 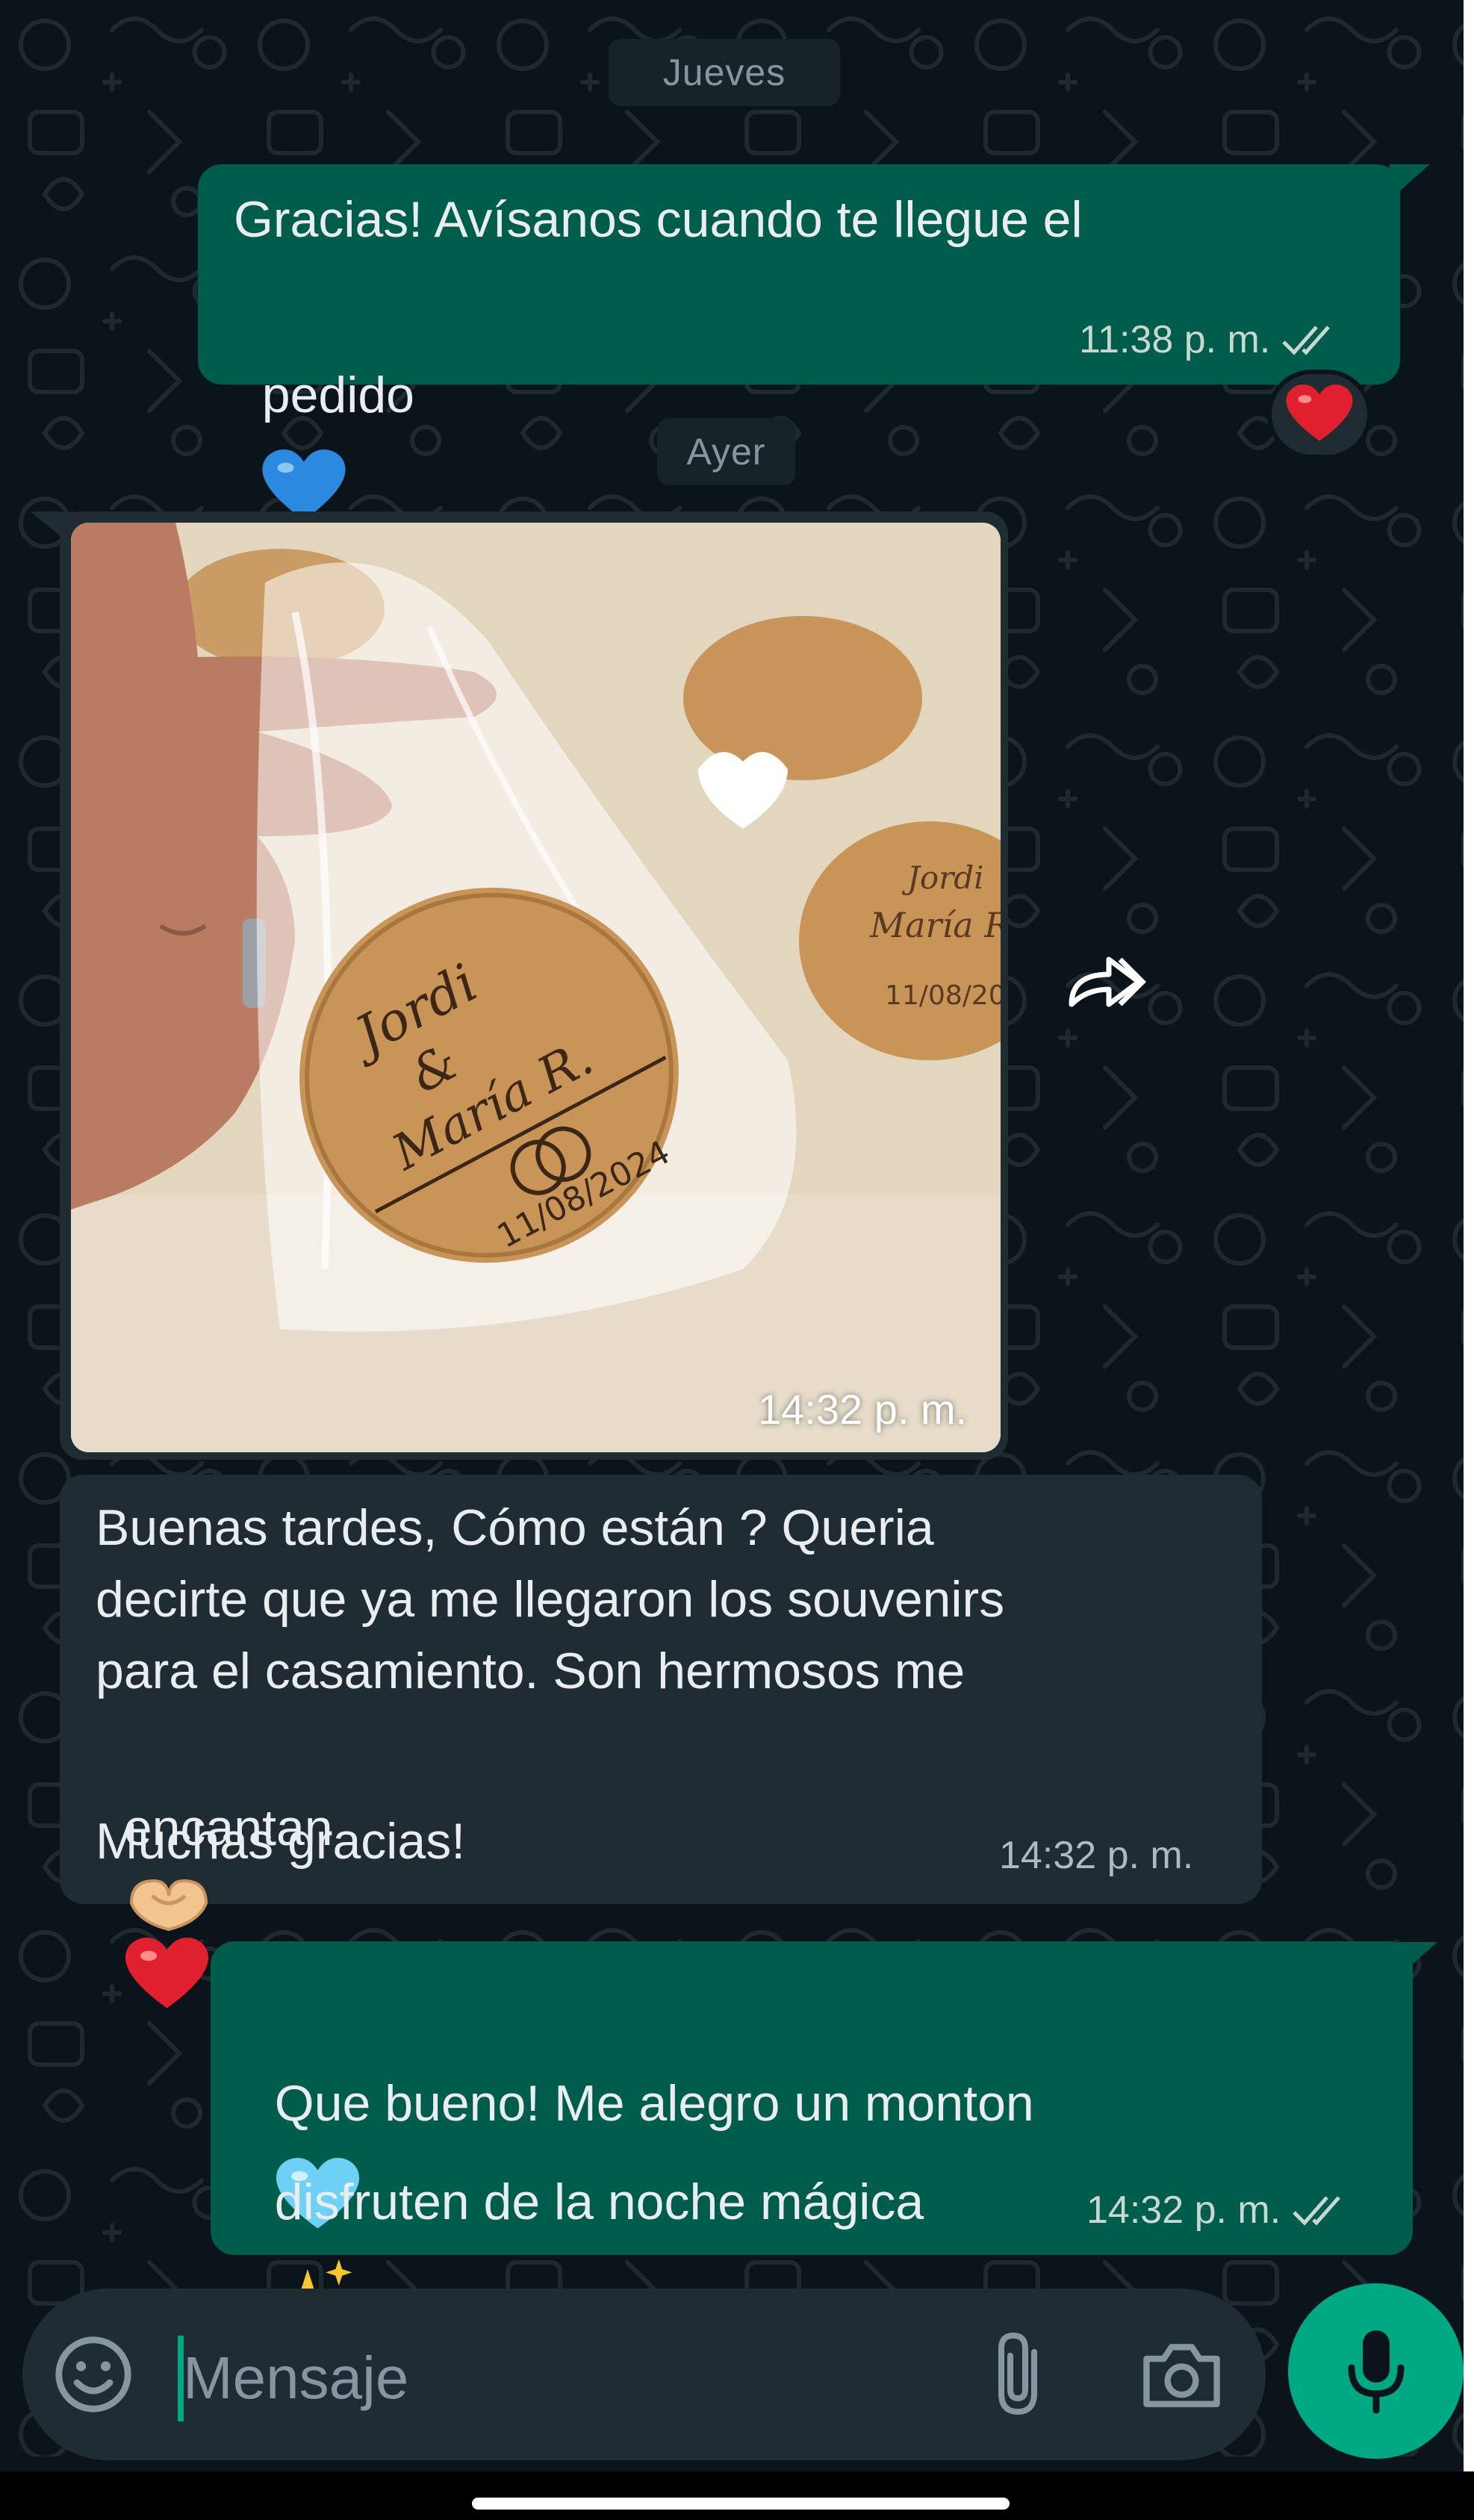 I want to click on forward-icon, so click(x=1107, y=981).